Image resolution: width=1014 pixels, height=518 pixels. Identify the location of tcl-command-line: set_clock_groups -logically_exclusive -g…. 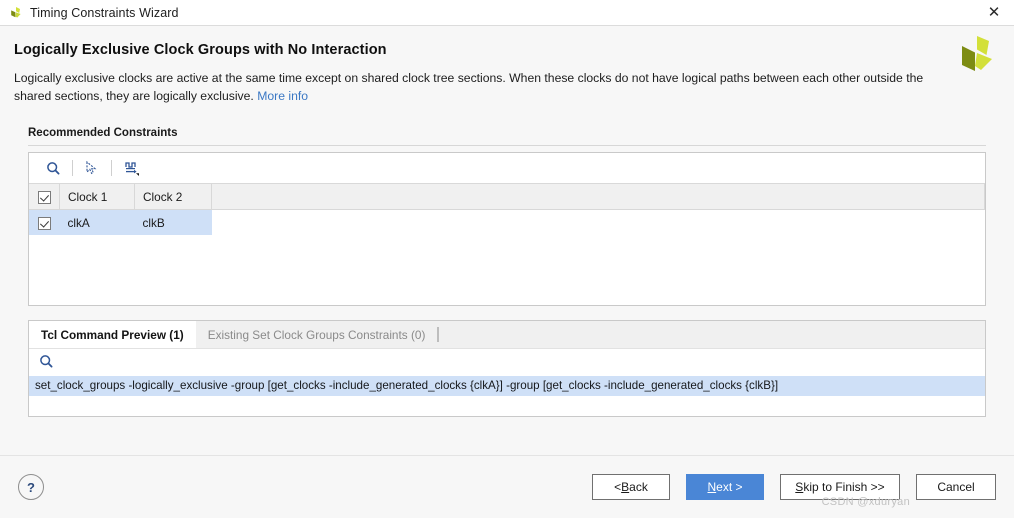
(507, 386).